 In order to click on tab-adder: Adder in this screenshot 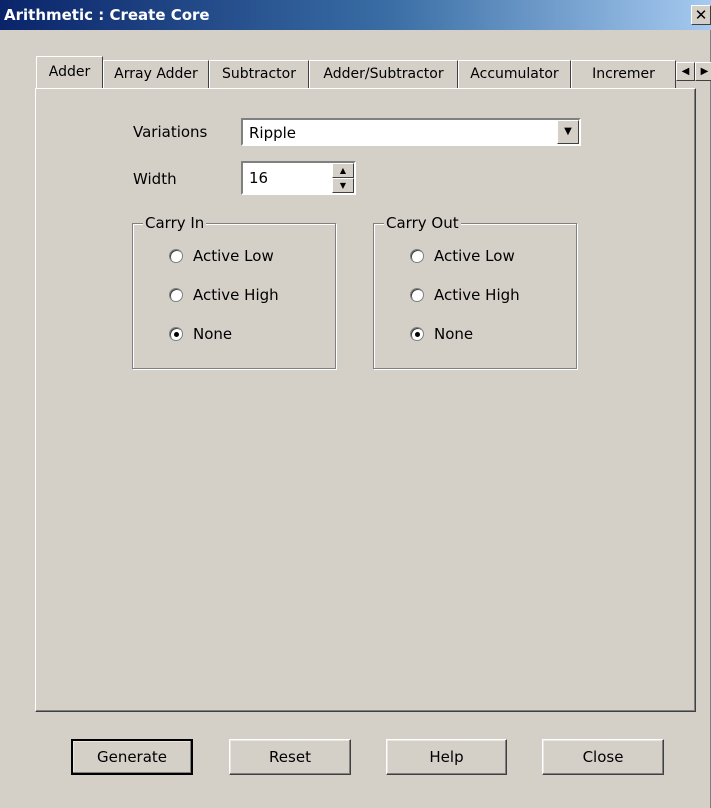, I will do `click(69, 72)`.